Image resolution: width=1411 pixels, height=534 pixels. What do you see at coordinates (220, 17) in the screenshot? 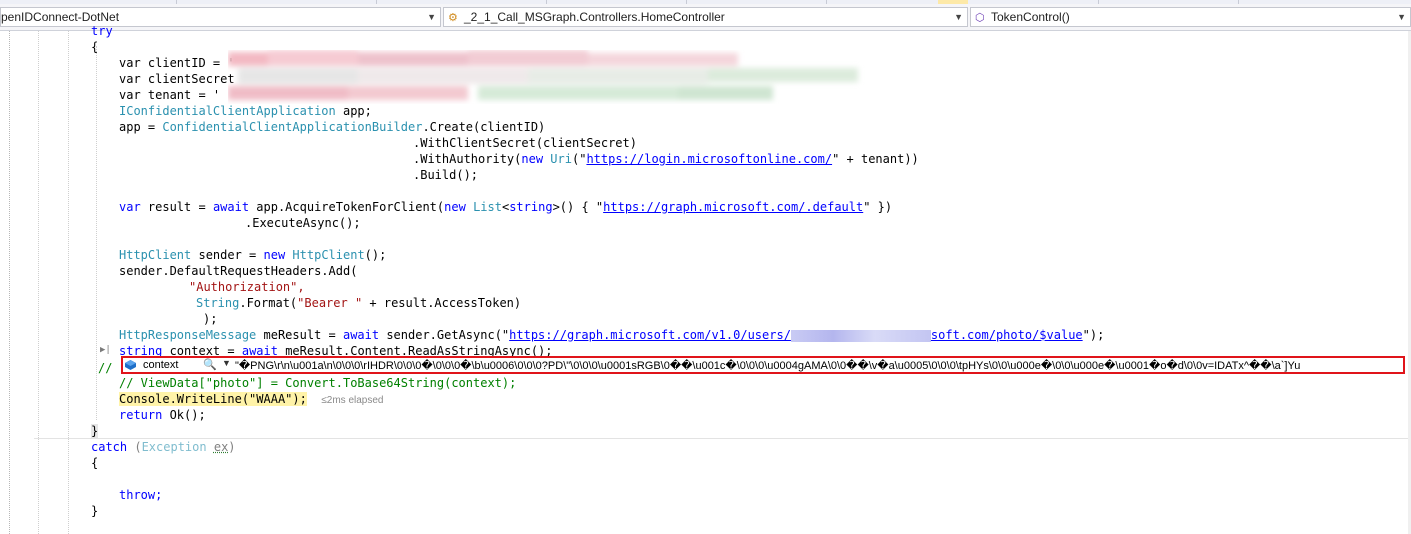
I see `project-dropdown: penIDConnect-DotNet ▼` at bounding box center [220, 17].